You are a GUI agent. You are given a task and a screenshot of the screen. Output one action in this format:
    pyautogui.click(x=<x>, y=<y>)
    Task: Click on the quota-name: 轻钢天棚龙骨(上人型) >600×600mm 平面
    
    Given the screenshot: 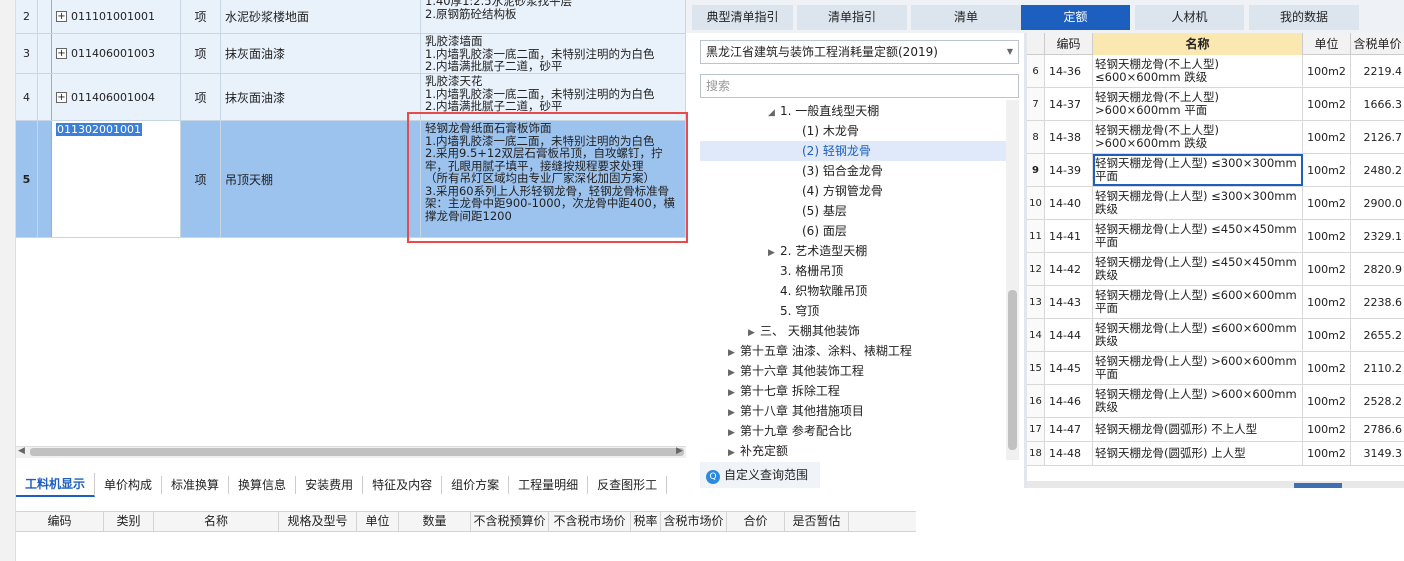 What is the action you would take?
    pyautogui.click(x=1198, y=368)
    